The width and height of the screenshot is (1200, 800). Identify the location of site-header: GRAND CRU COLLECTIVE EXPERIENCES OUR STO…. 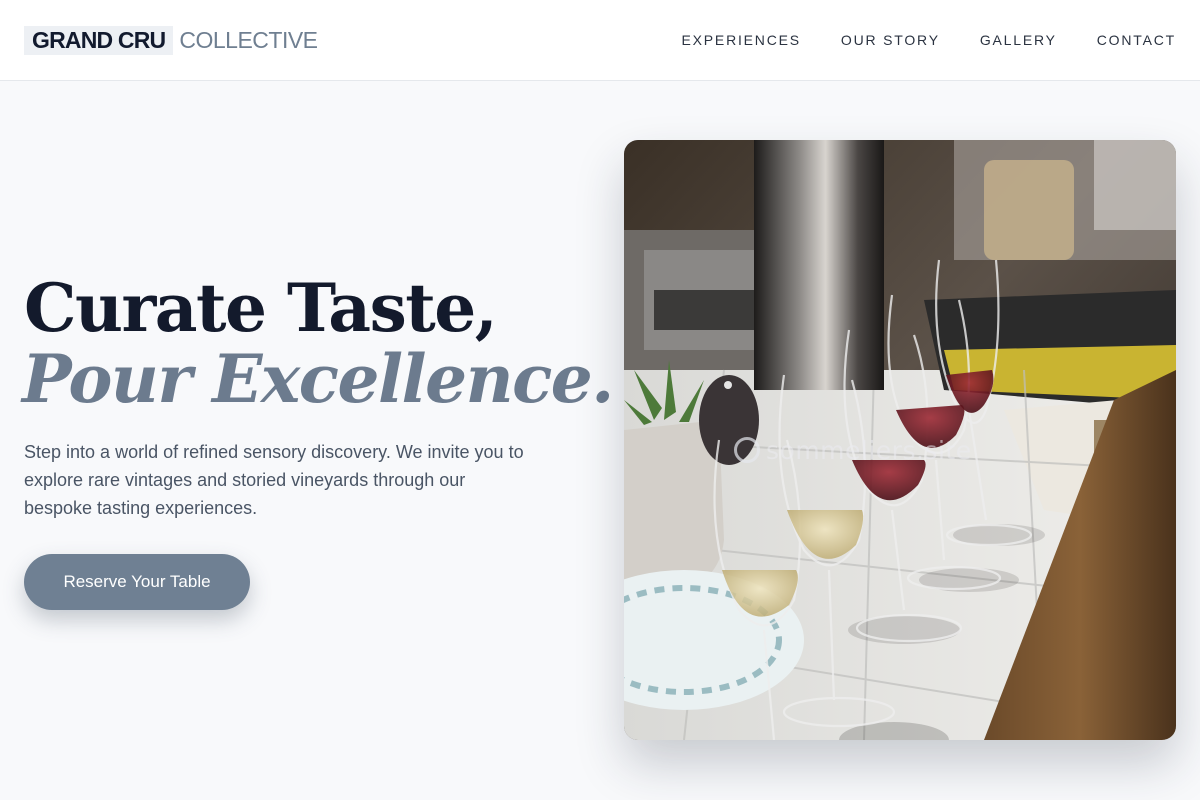
(600, 40).